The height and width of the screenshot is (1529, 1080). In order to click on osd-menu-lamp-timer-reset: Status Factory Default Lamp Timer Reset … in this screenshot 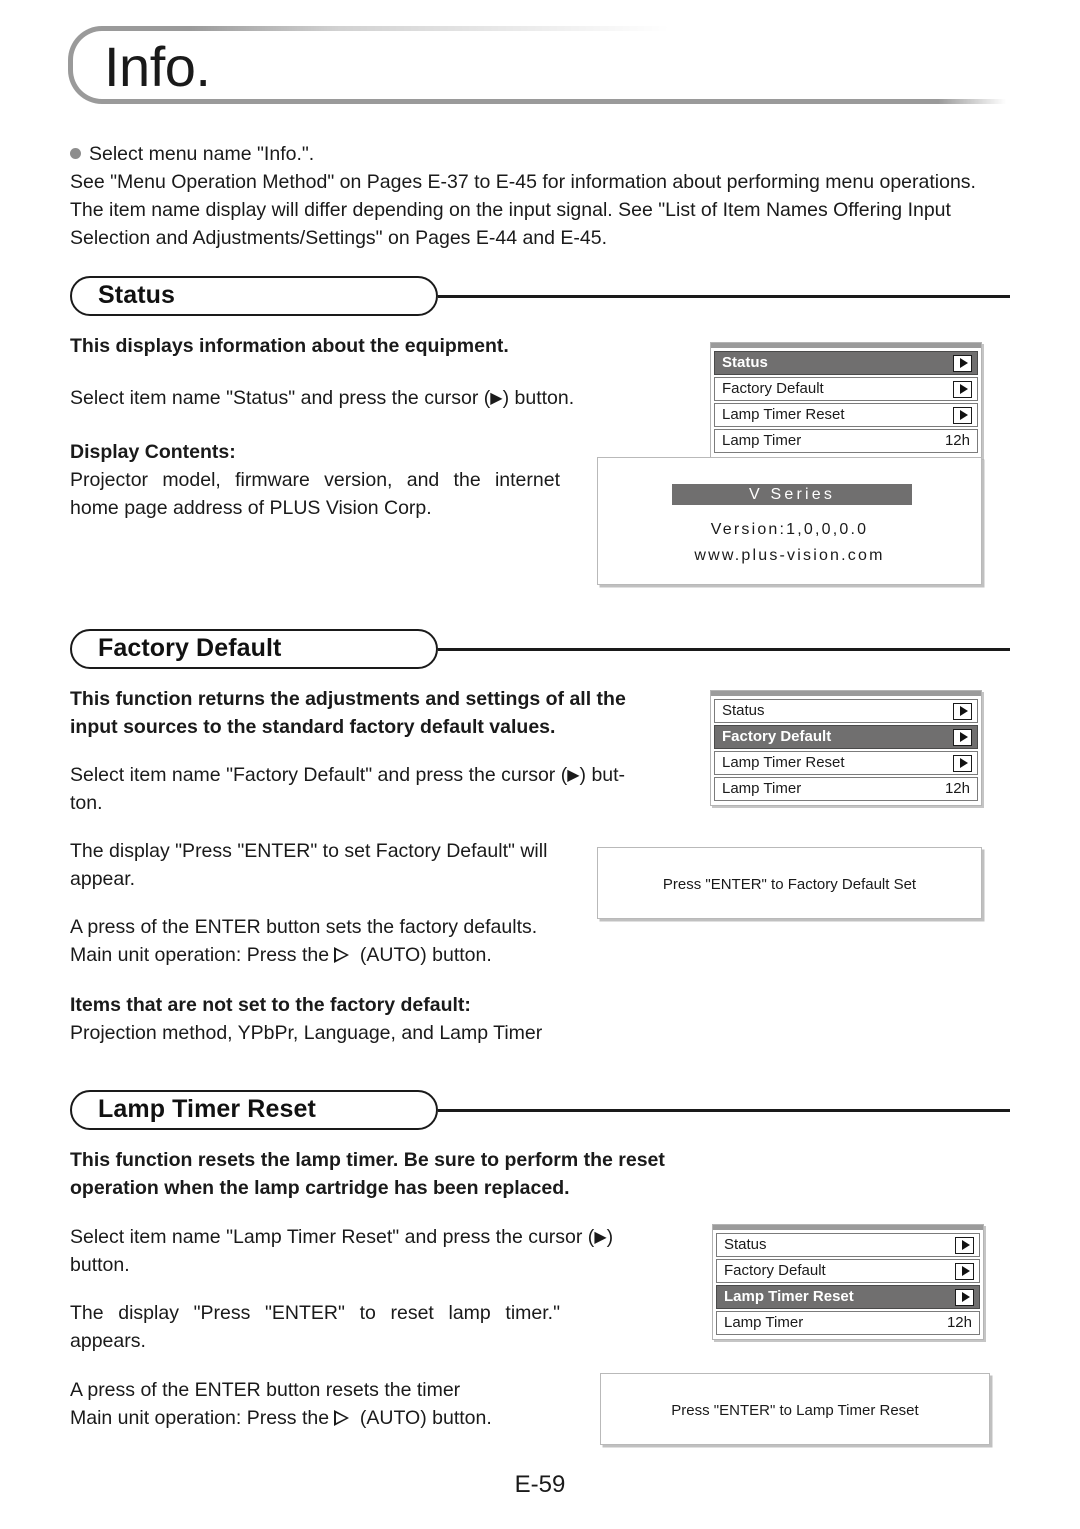, I will do `click(848, 1282)`.